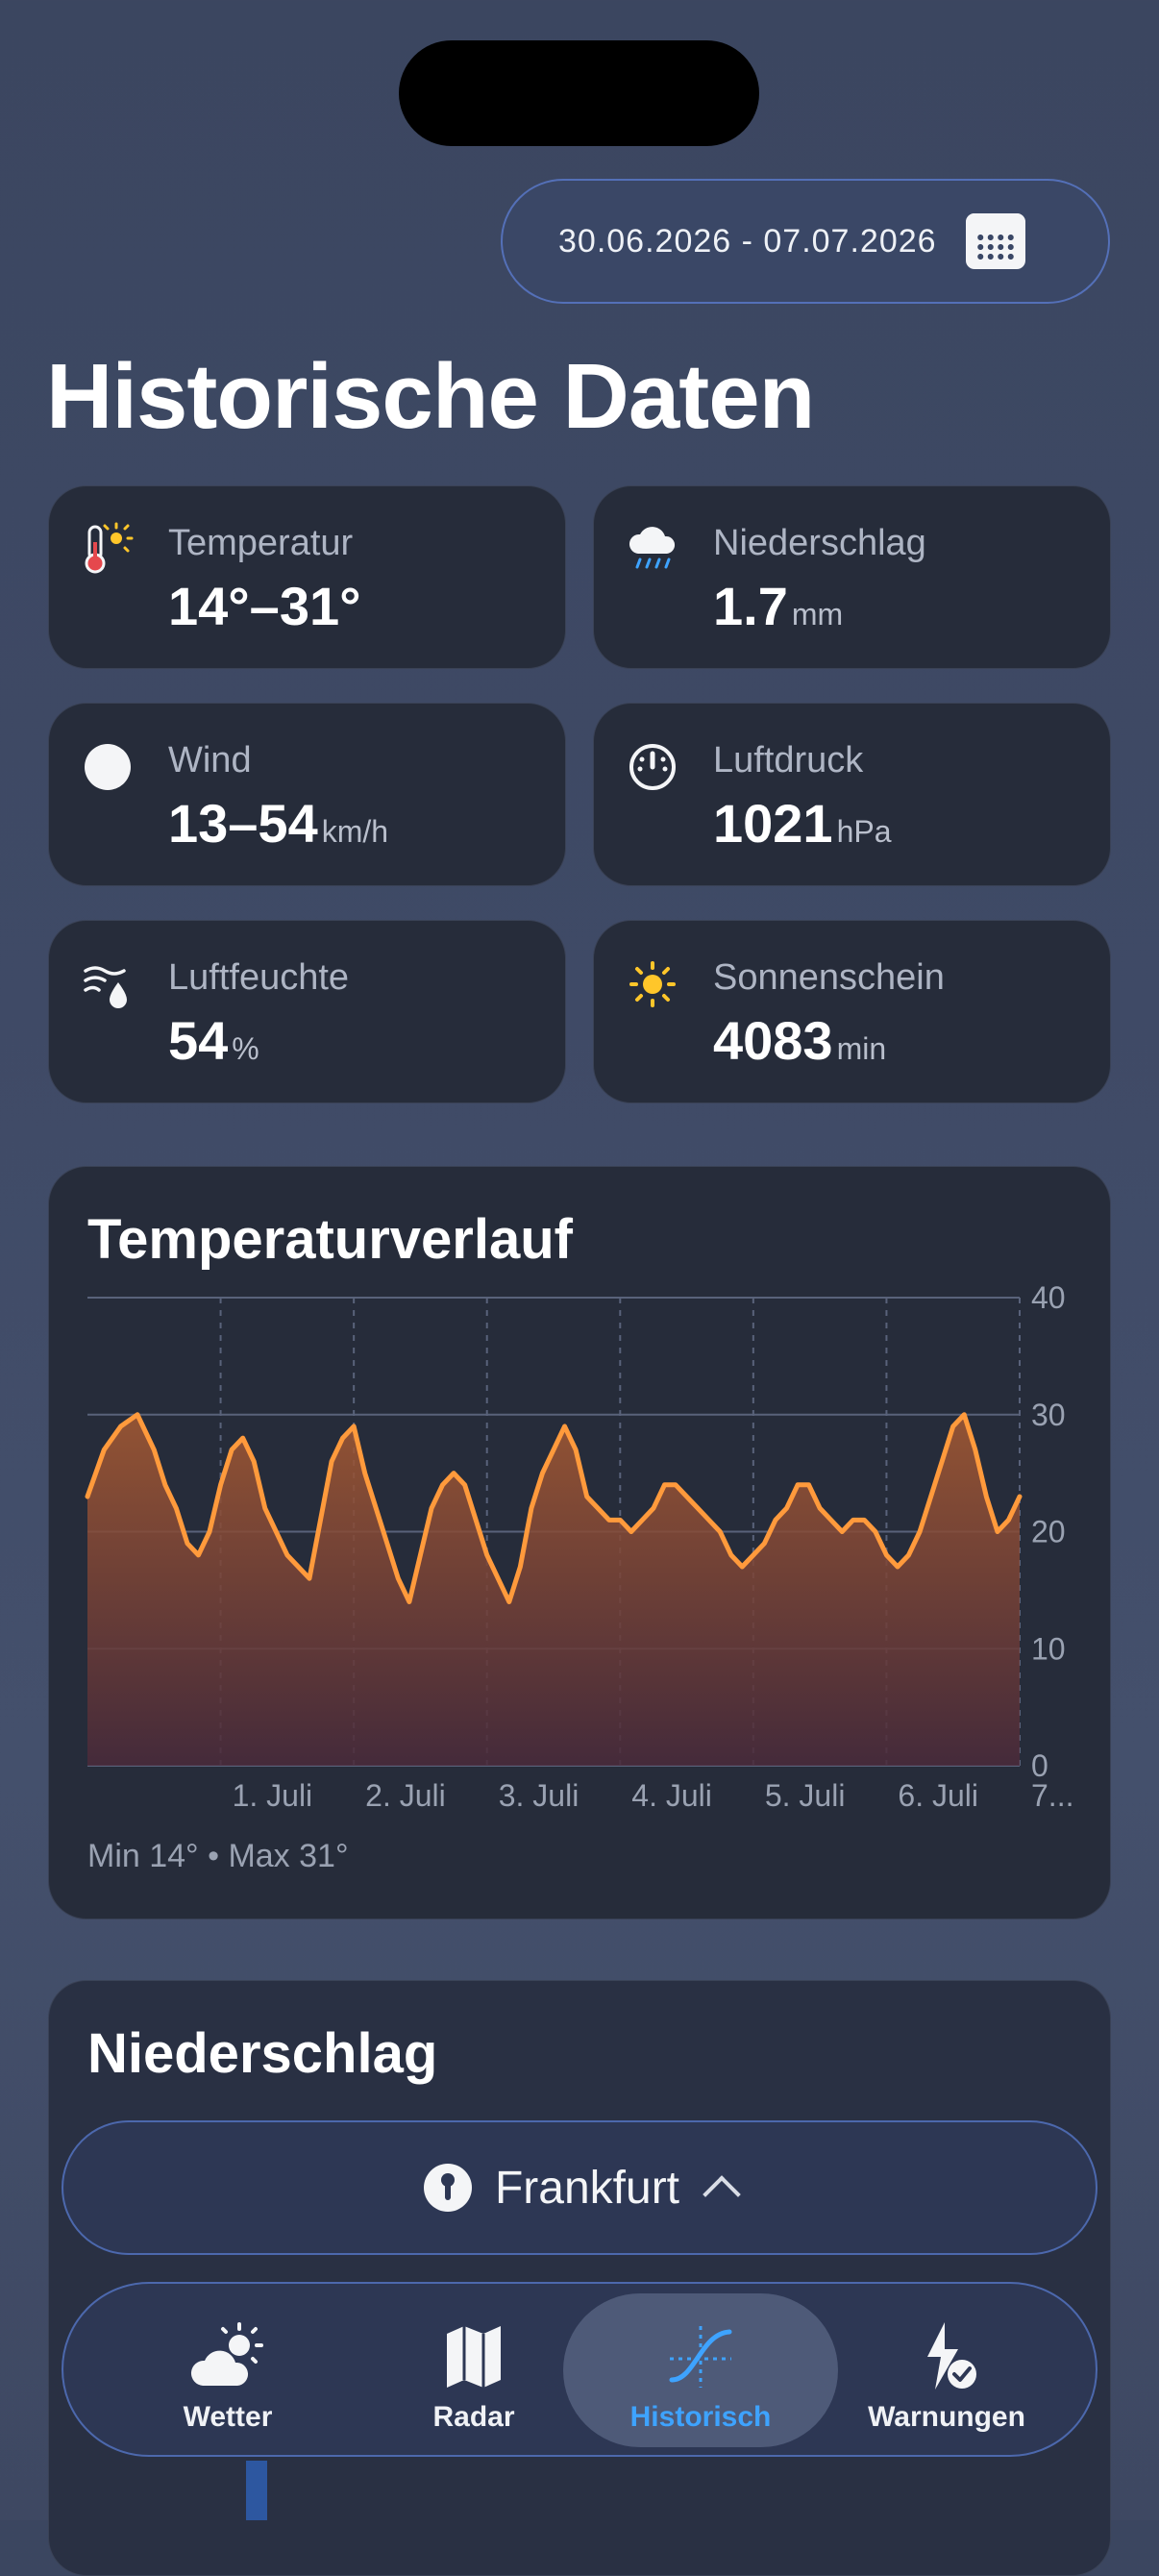 Image resolution: width=1159 pixels, height=2576 pixels. I want to click on location-name: Frankfurt, so click(587, 2188).